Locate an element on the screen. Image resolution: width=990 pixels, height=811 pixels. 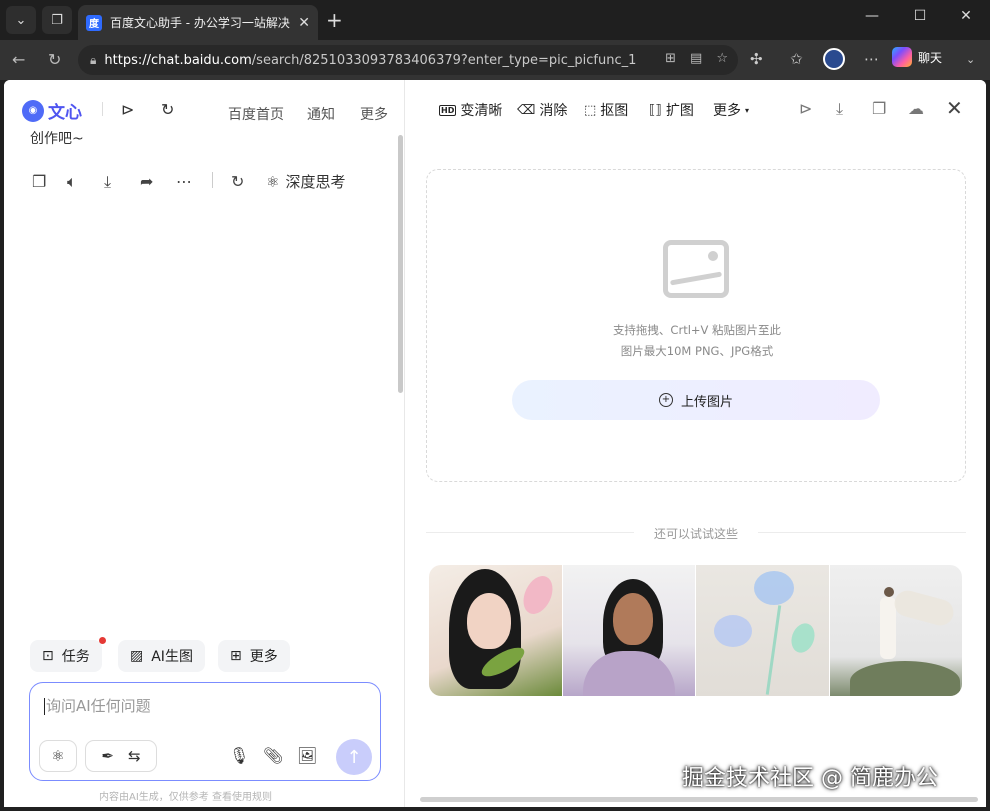
tab-title: 百度文心助手 - 办公学习一站解决 is located at coordinates (199, 23).